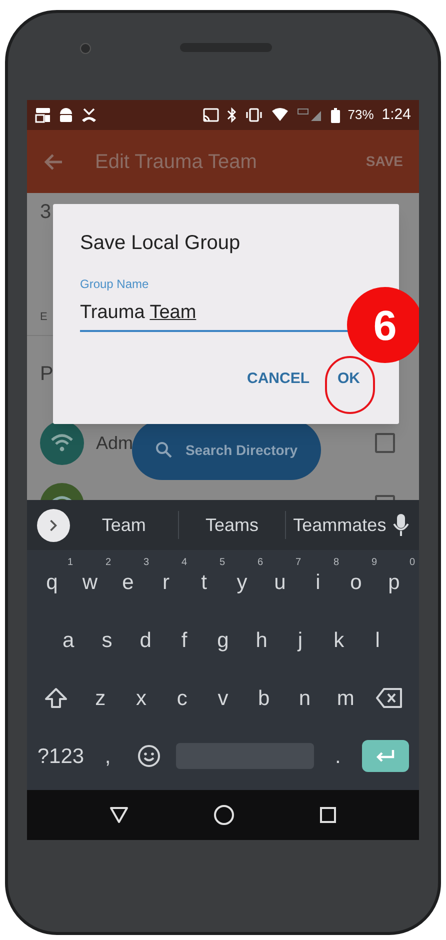 The height and width of the screenshot is (940, 446). What do you see at coordinates (60, 756) in the screenshot?
I see `letter-key: ?123` at bounding box center [60, 756].